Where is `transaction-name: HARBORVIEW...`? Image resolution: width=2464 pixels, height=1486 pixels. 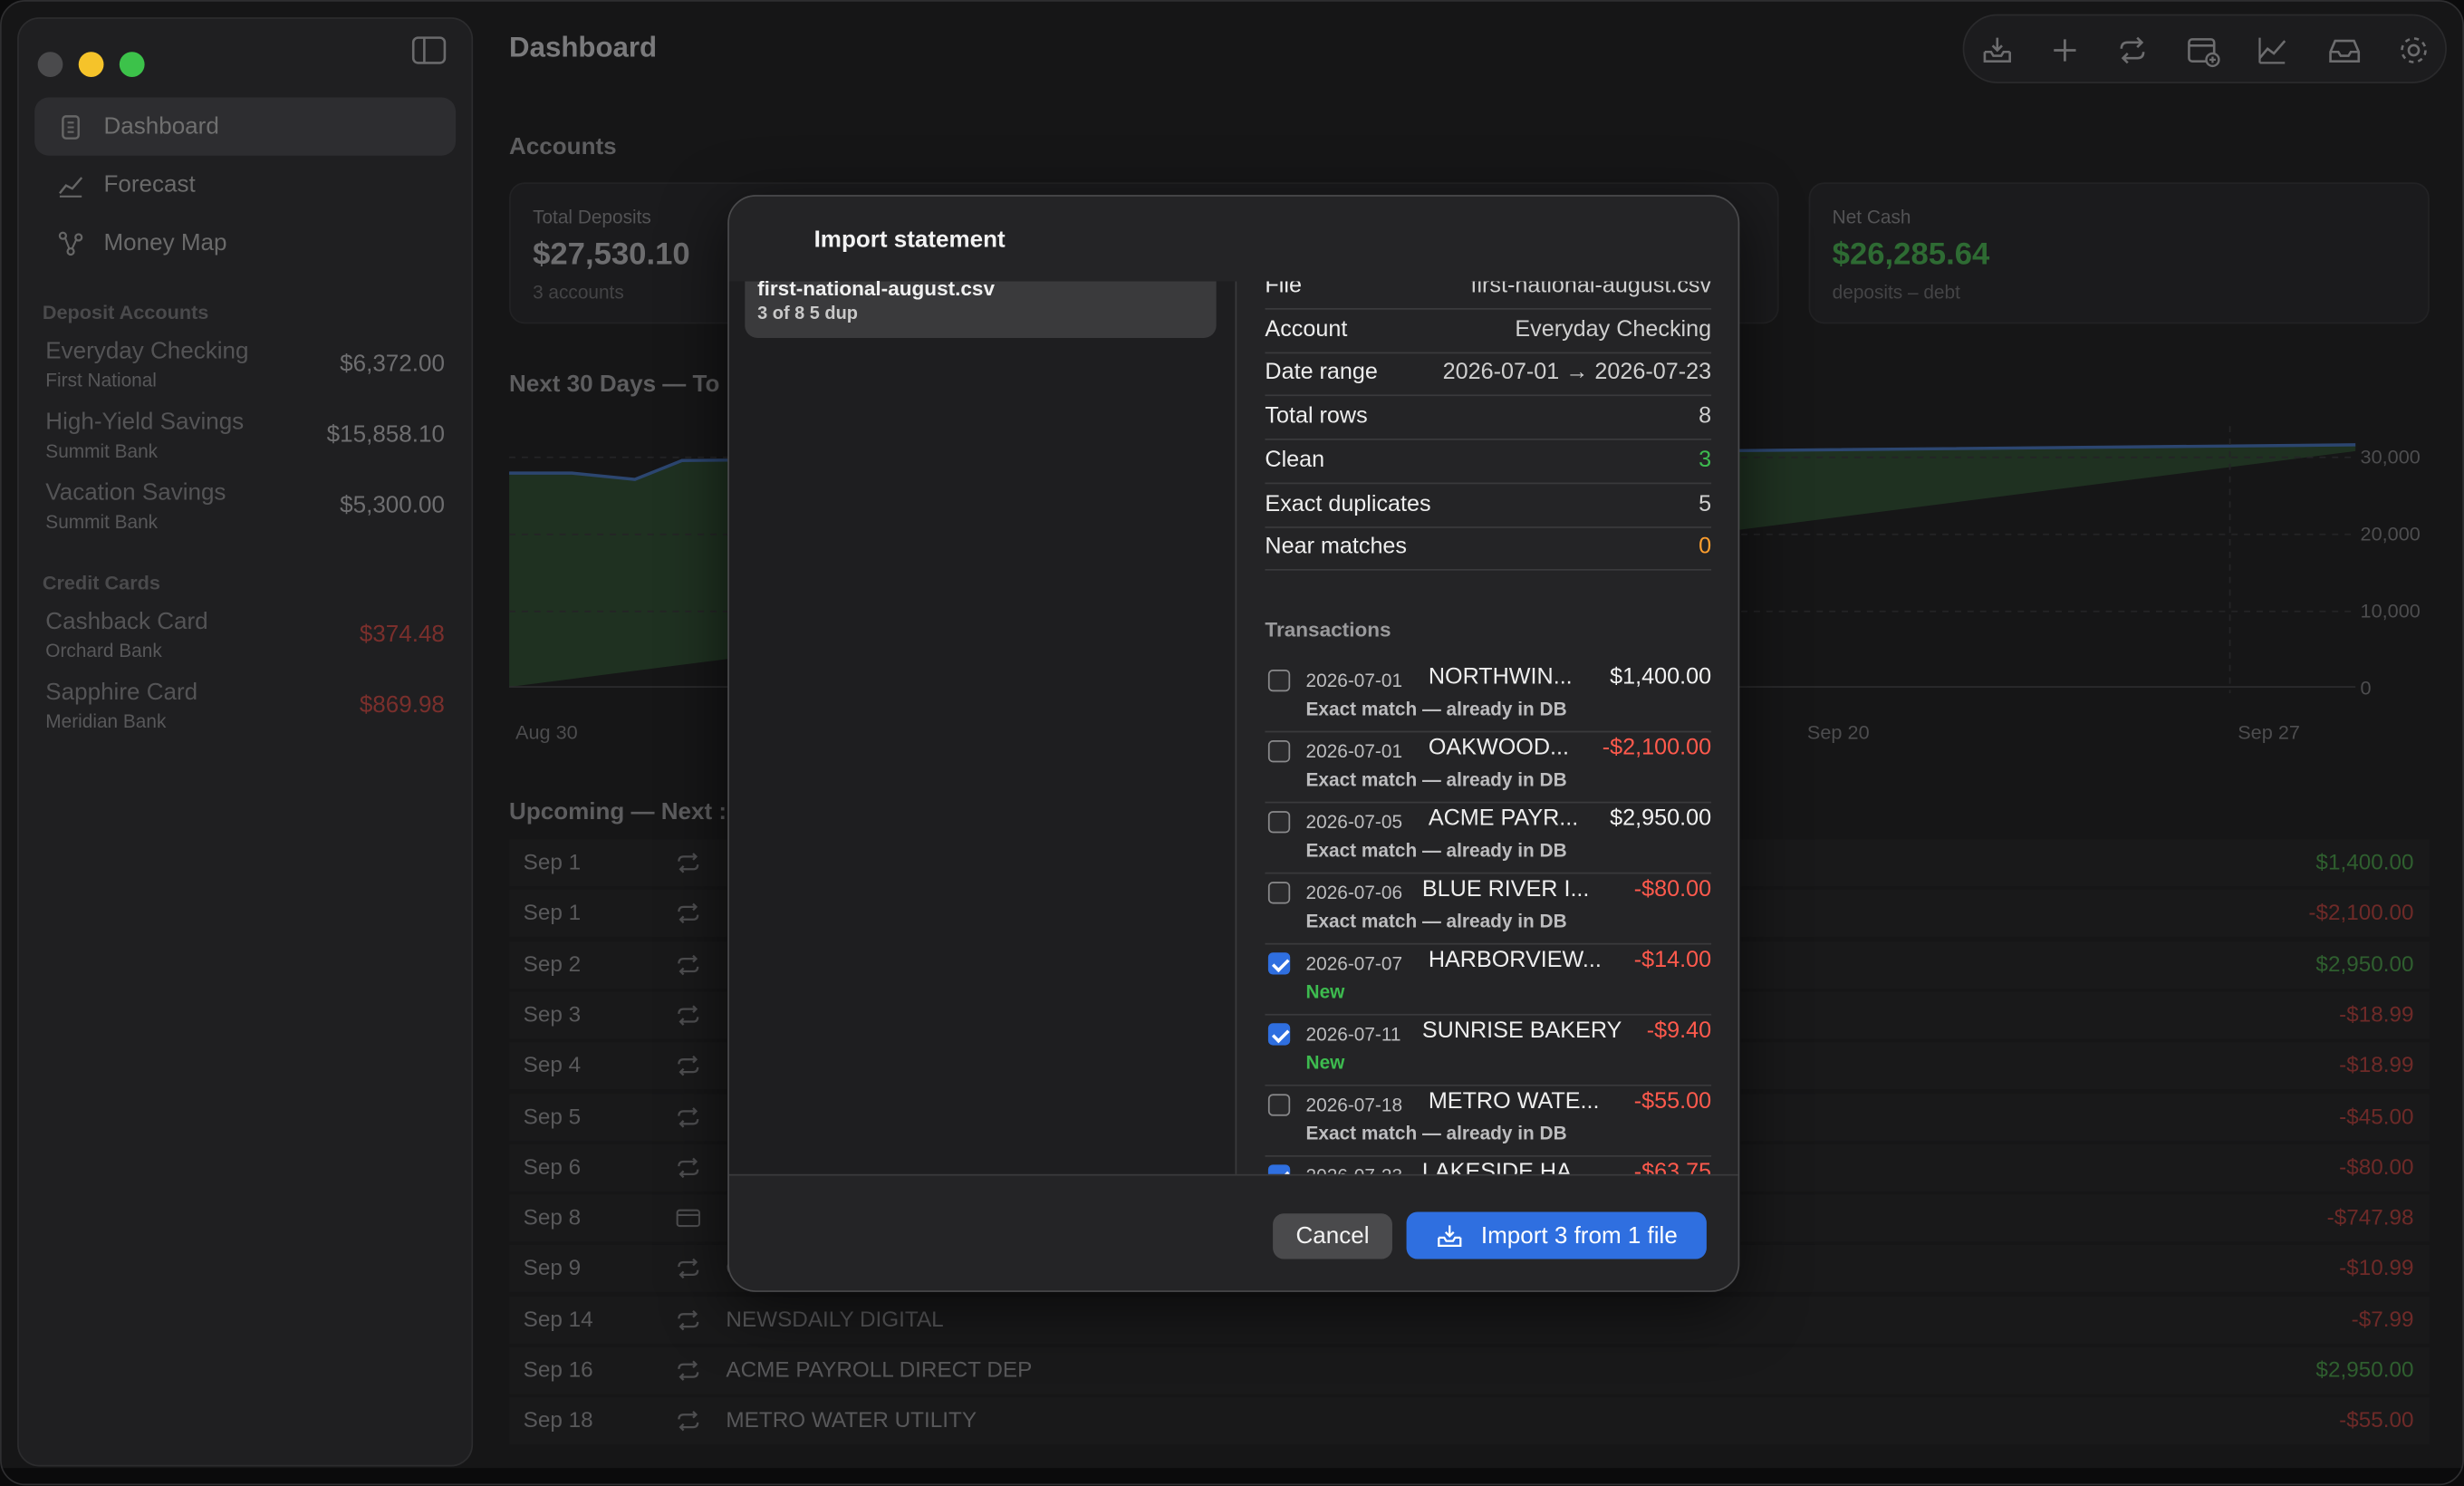
transaction-name: HARBORVIEW... is located at coordinates (1515, 961).